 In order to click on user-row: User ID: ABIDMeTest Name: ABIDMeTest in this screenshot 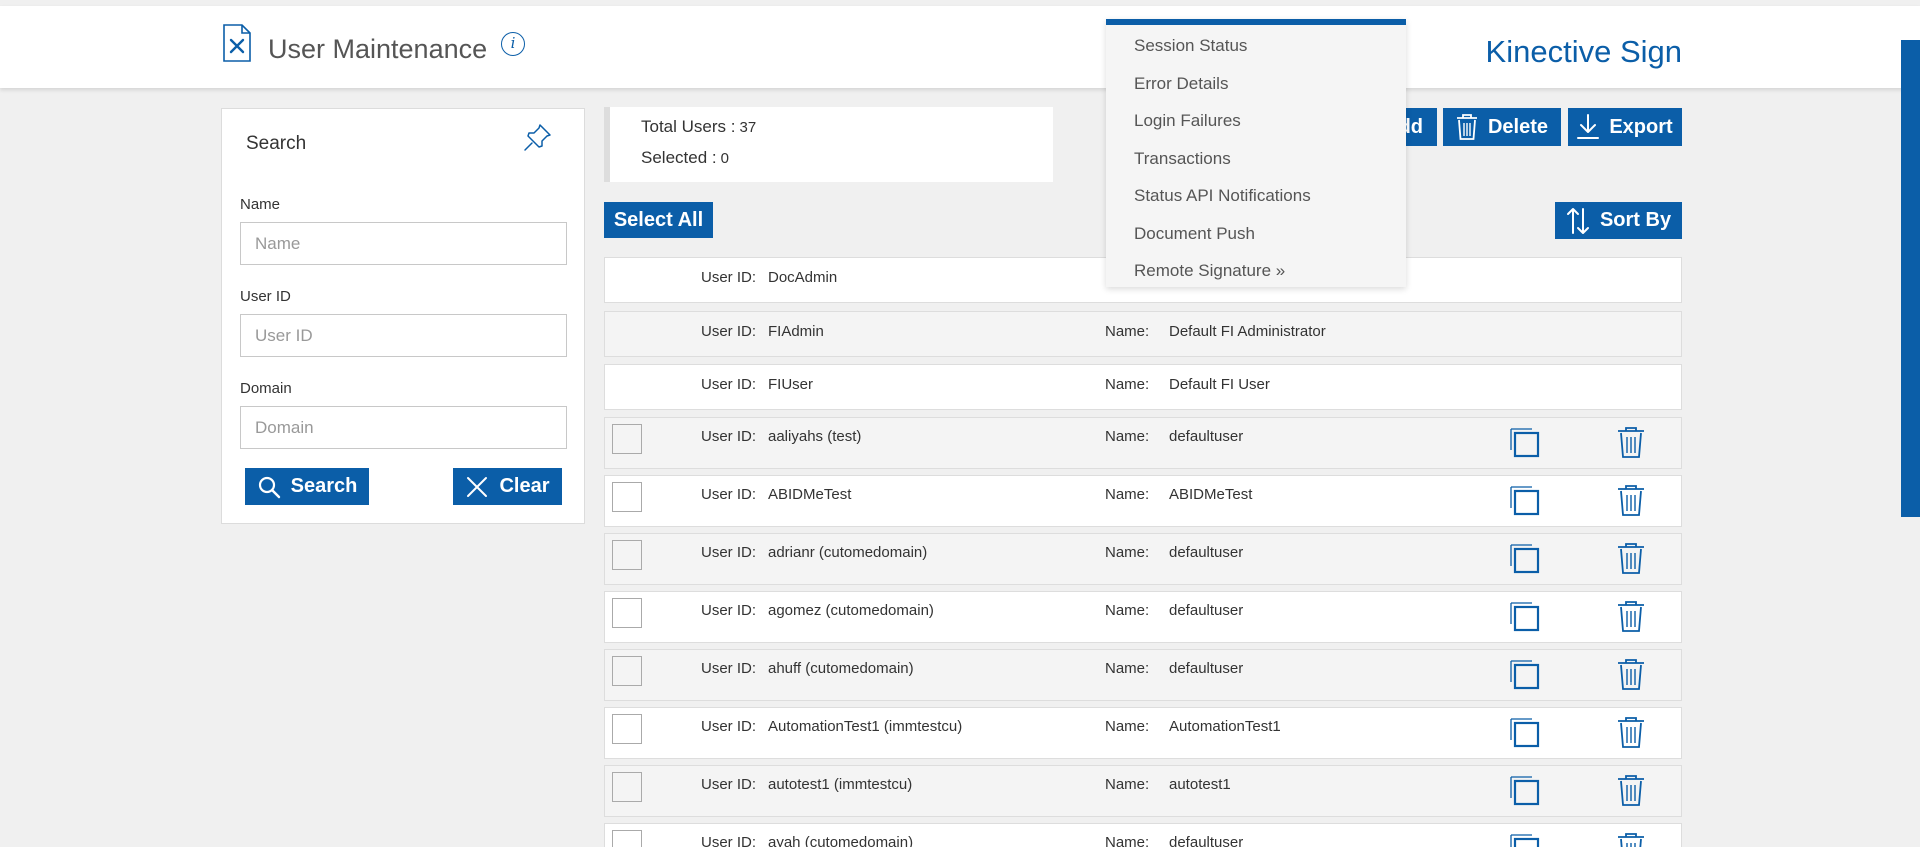, I will do `click(1143, 501)`.